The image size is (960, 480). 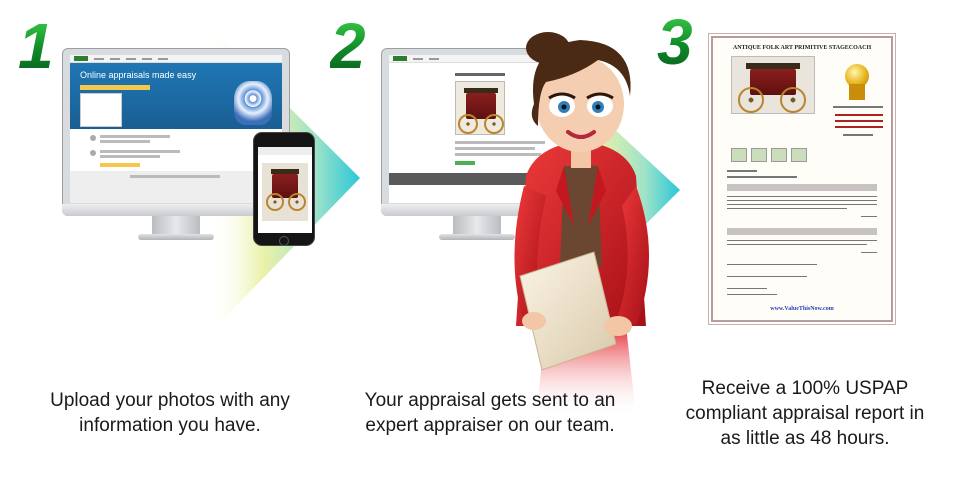 What do you see at coordinates (802, 309) in the screenshot?
I see `report-footer-link: www.ValueThisNow.com` at bounding box center [802, 309].